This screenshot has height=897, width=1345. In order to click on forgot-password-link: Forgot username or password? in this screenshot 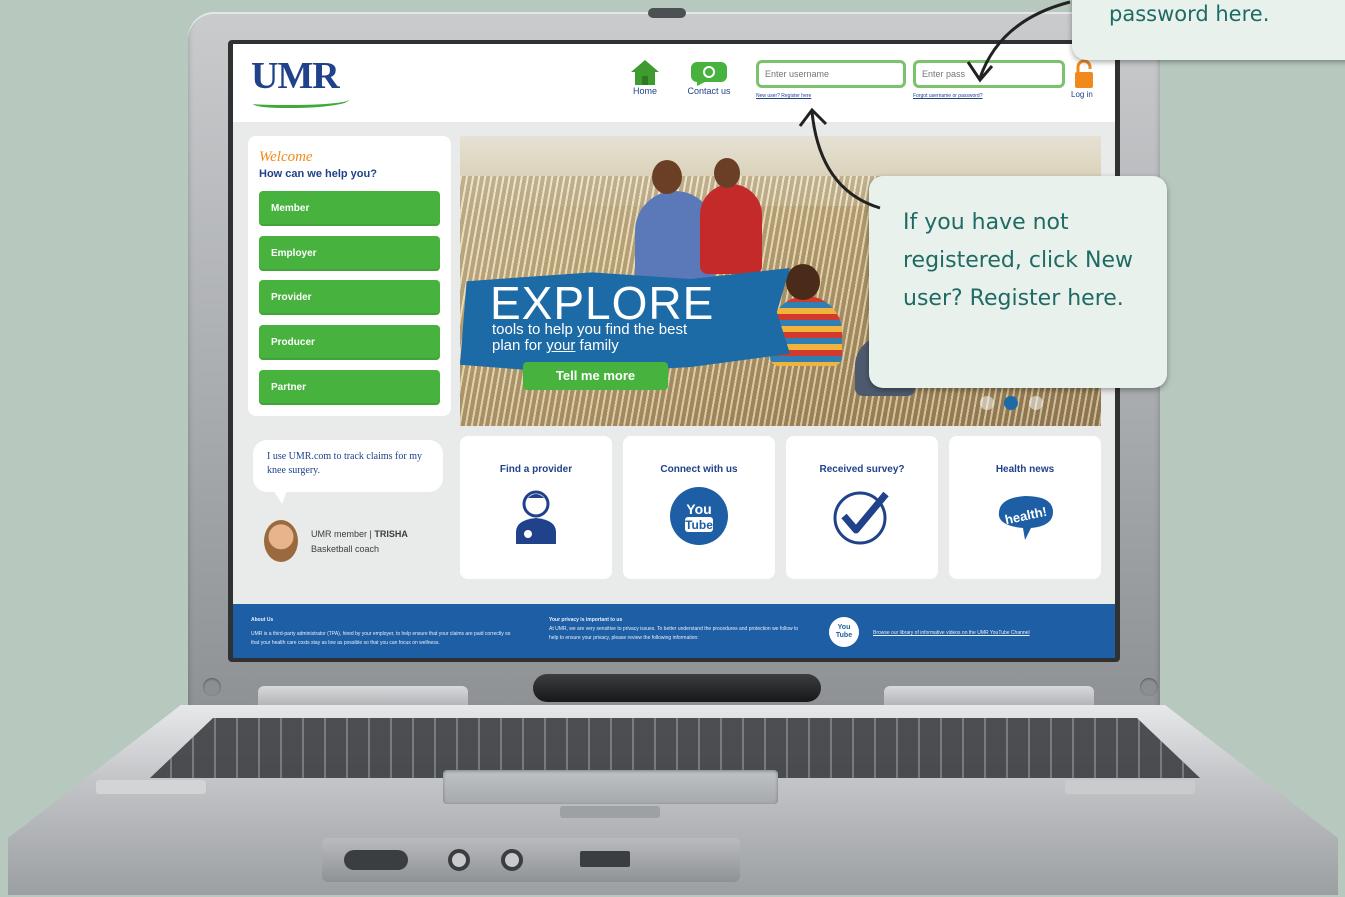, I will do `click(947, 96)`.